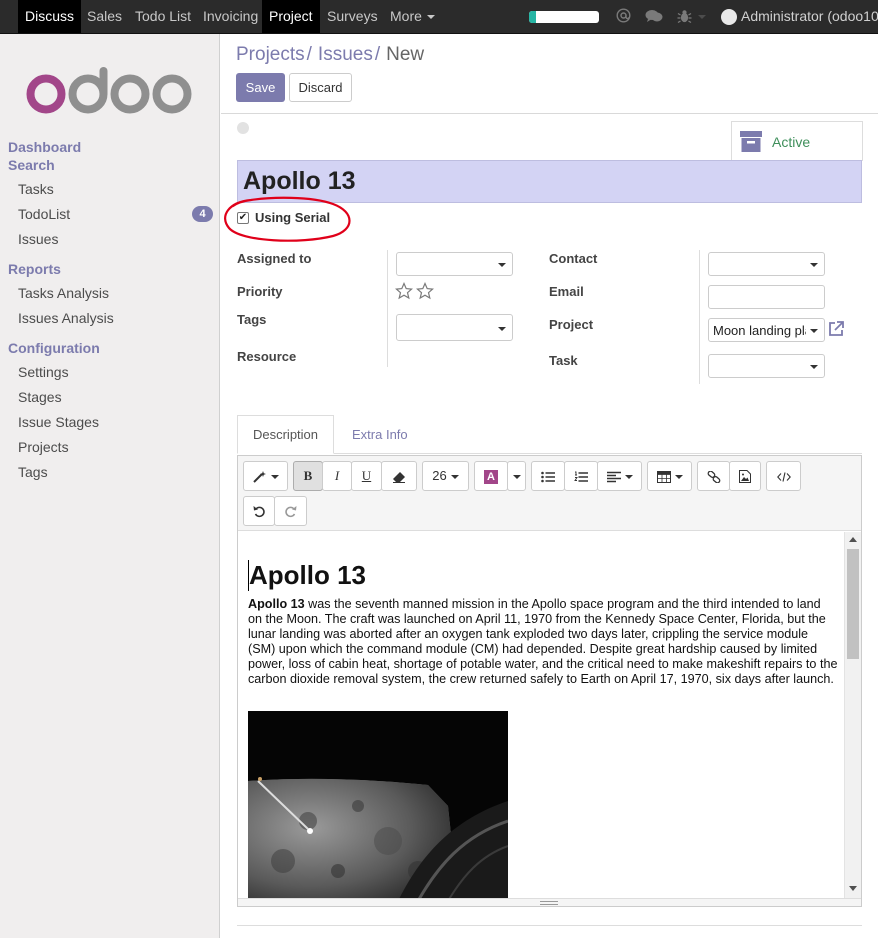 The width and height of the screenshot is (878, 938). I want to click on font-color-button: A, so click(491, 476).